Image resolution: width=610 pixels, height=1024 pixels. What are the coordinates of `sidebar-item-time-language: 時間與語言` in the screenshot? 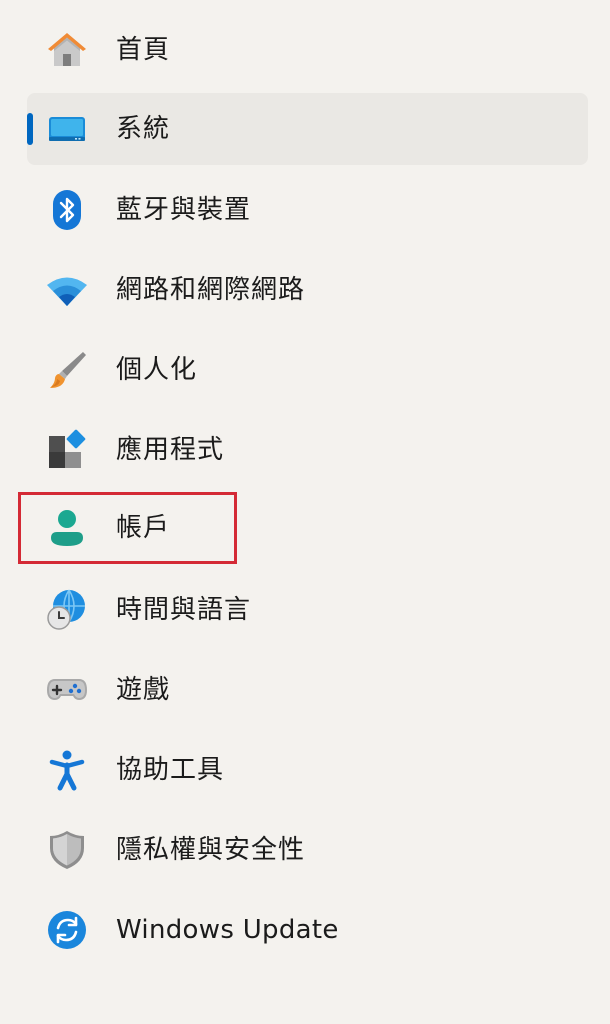 It's located at (307, 610).